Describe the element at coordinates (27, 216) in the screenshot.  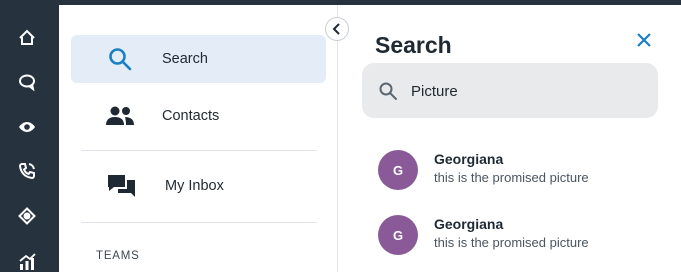
I see `target-icon` at that location.